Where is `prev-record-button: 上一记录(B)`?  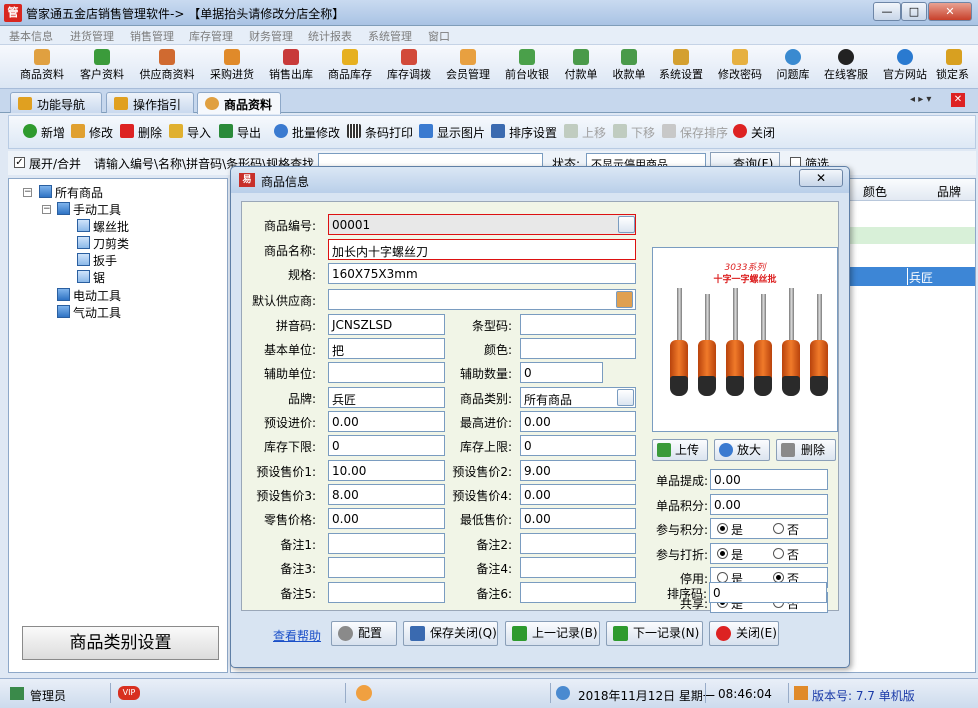
prev-record-button: 上一记录(B) is located at coordinates (552, 633).